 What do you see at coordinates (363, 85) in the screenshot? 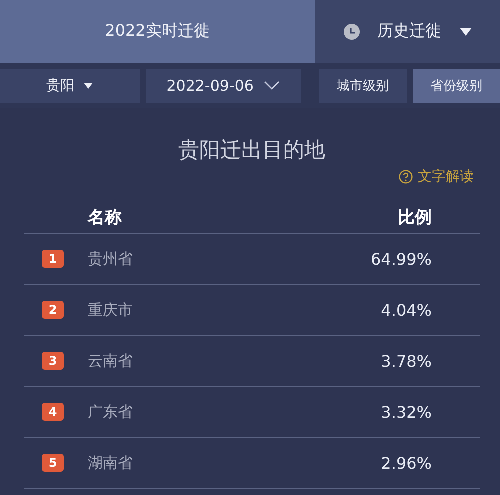
I see `level-tab: 城市级别` at bounding box center [363, 85].